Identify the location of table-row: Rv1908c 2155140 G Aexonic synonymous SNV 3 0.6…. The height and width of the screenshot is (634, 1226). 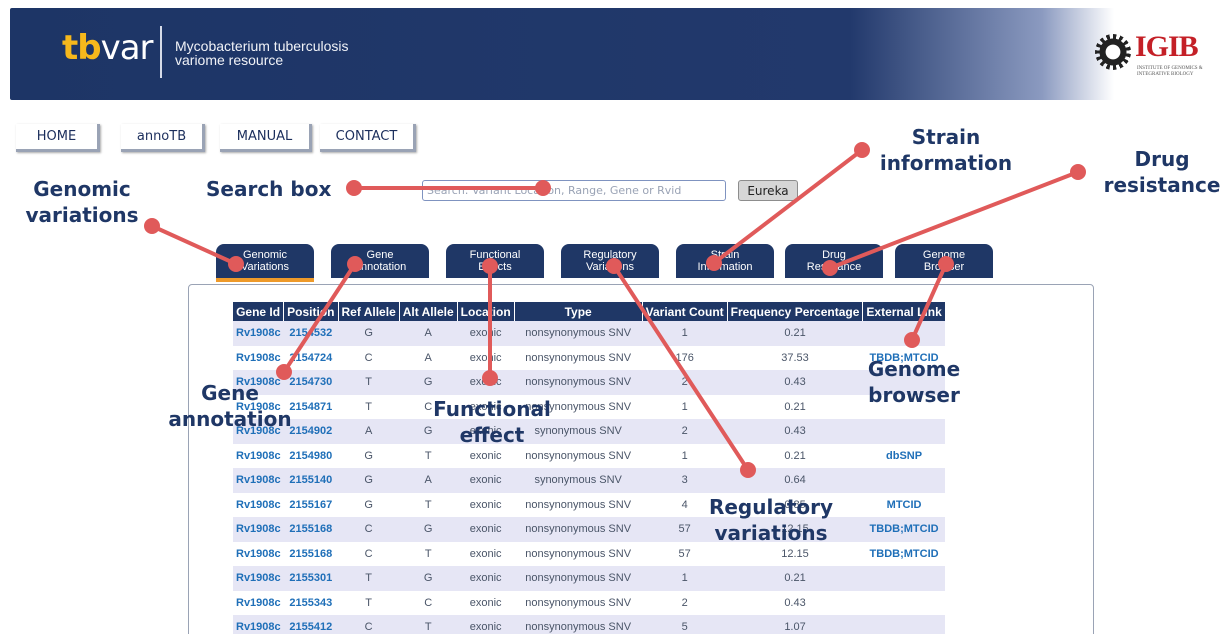
(589, 480).